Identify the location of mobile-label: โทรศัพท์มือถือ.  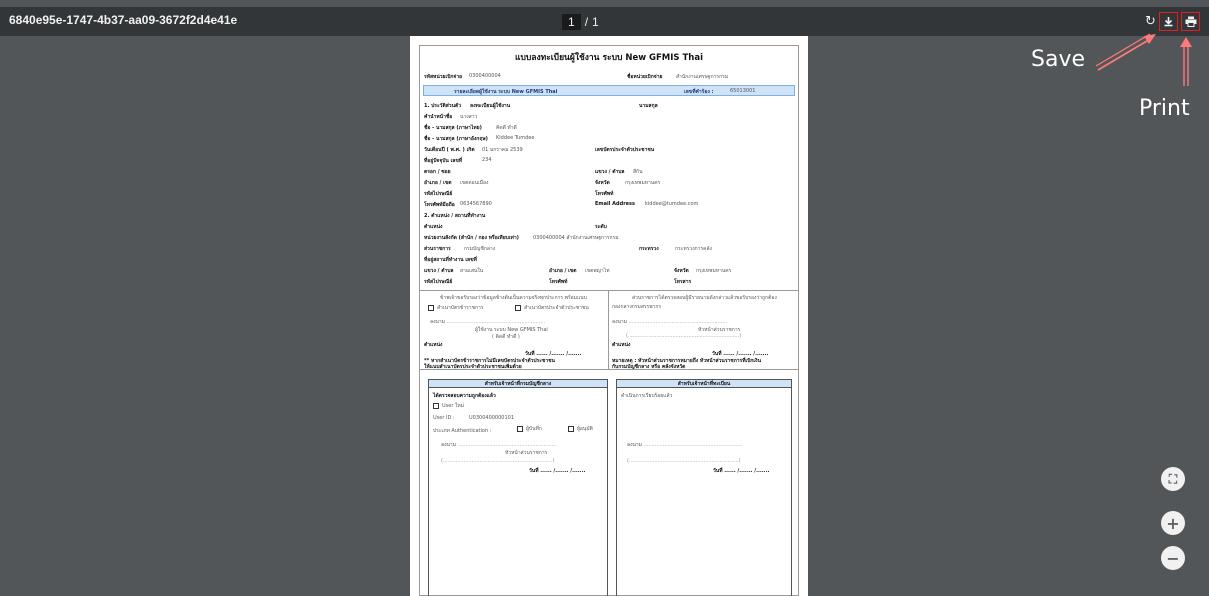
(439, 205).